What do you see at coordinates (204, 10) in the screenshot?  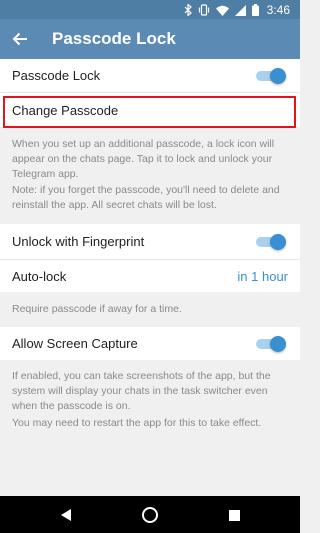 I see `vibrate-icon` at bounding box center [204, 10].